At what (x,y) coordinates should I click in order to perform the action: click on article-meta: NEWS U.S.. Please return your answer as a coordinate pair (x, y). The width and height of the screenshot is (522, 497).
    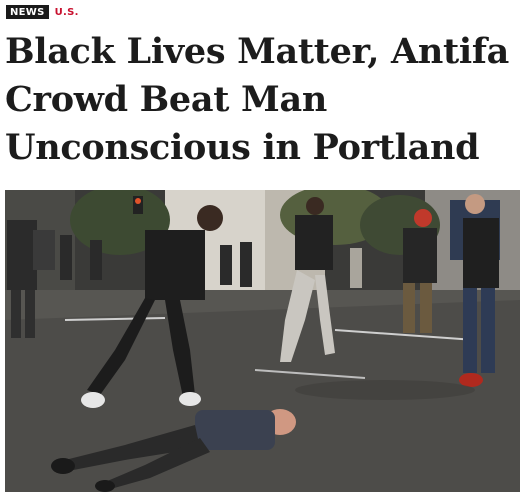
    Looking at the image, I should click on (42, 12).